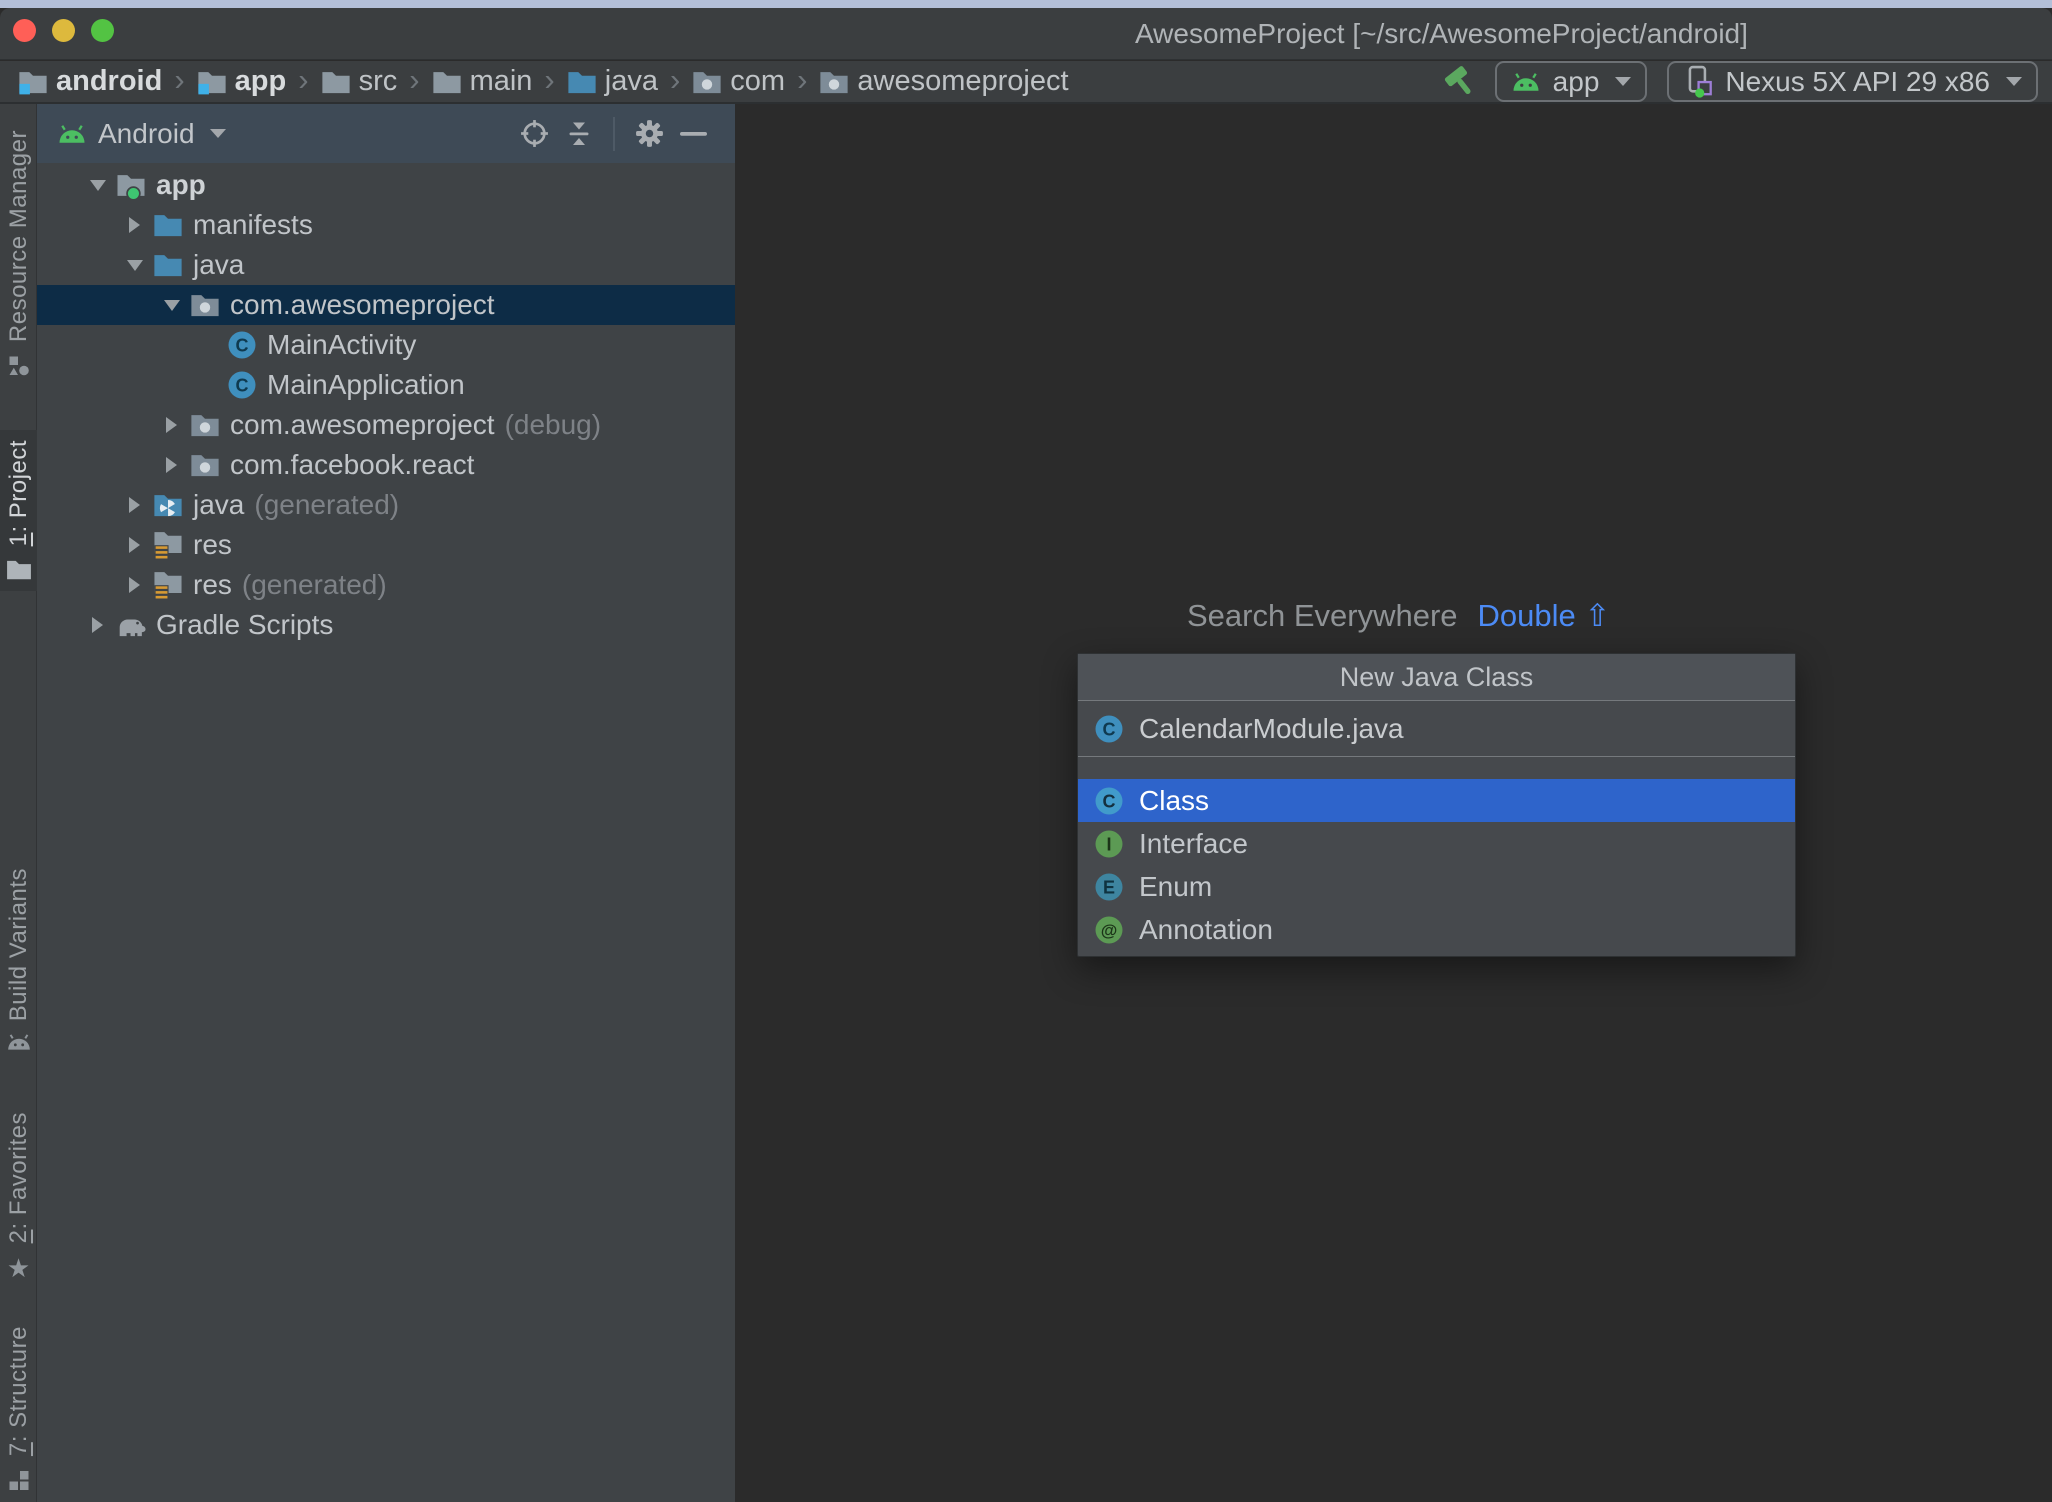 Image resolution: width=2052 pixels, height=1502 pixels. What do you see at coordinates (1271, 728) in the screenshot?
I see `class-name-value: CalendarModule.java` at bounding box center [1271, 728].